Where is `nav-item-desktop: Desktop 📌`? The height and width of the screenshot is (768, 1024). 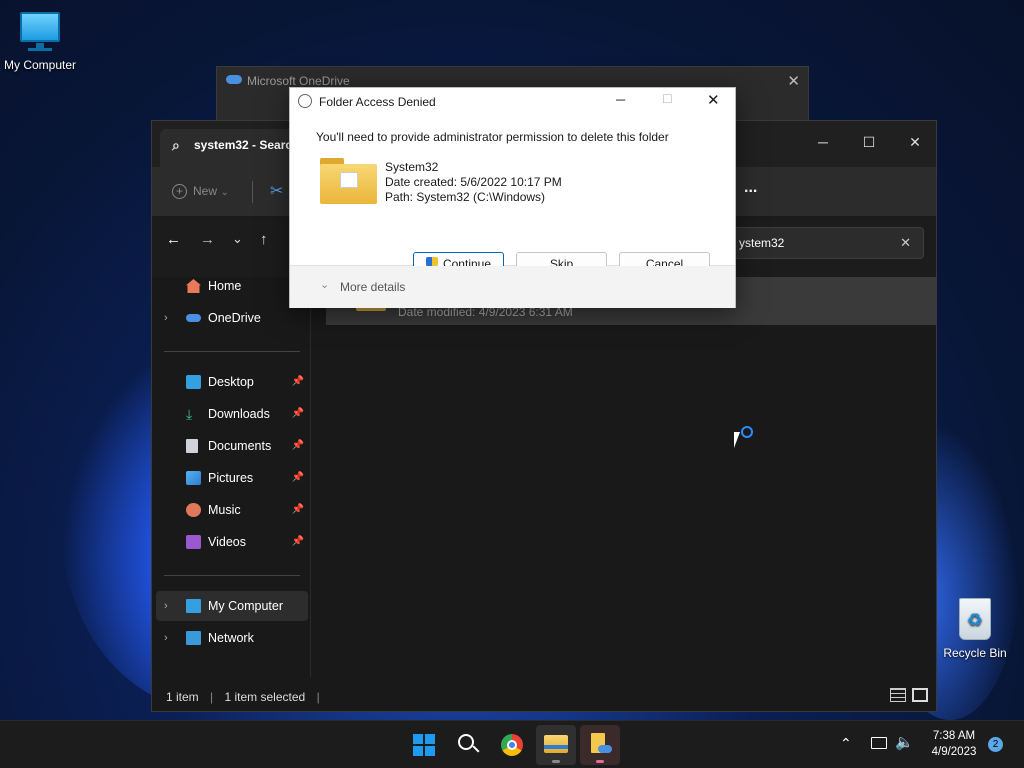 nav-item-desktop: Desktop 📌 is located at coordinates (230, 382).